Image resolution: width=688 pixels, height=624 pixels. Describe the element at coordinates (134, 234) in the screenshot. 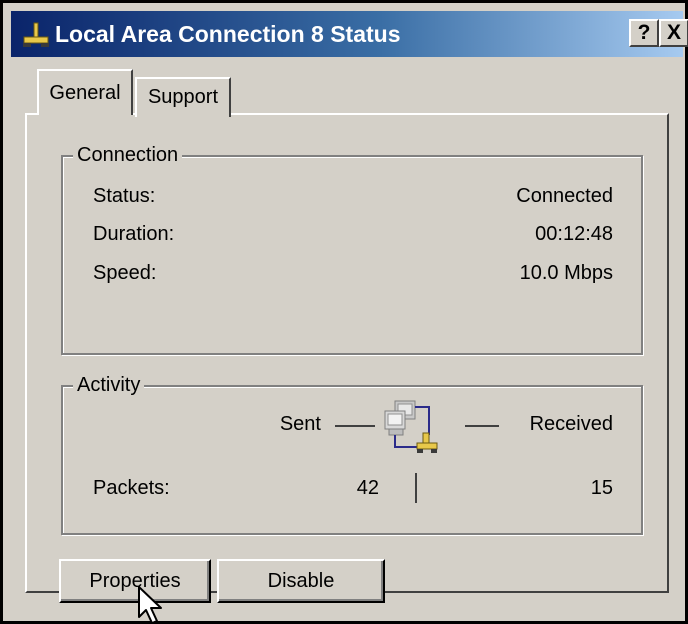

I see `duration-label: Duration:` at that location.